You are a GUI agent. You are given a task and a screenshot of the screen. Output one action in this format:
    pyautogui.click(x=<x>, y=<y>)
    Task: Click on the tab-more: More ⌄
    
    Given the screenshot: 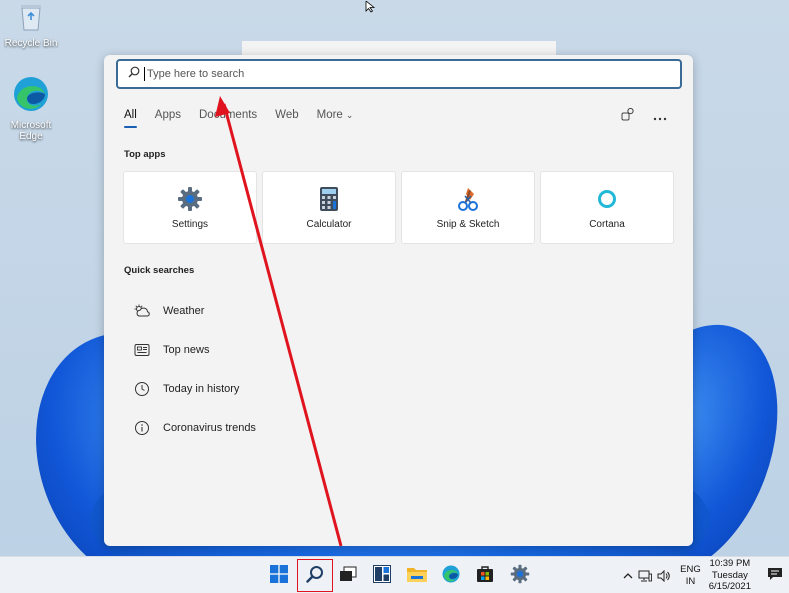 What is the action you would take?
    pyautogui.click(x=335, y=115)
    